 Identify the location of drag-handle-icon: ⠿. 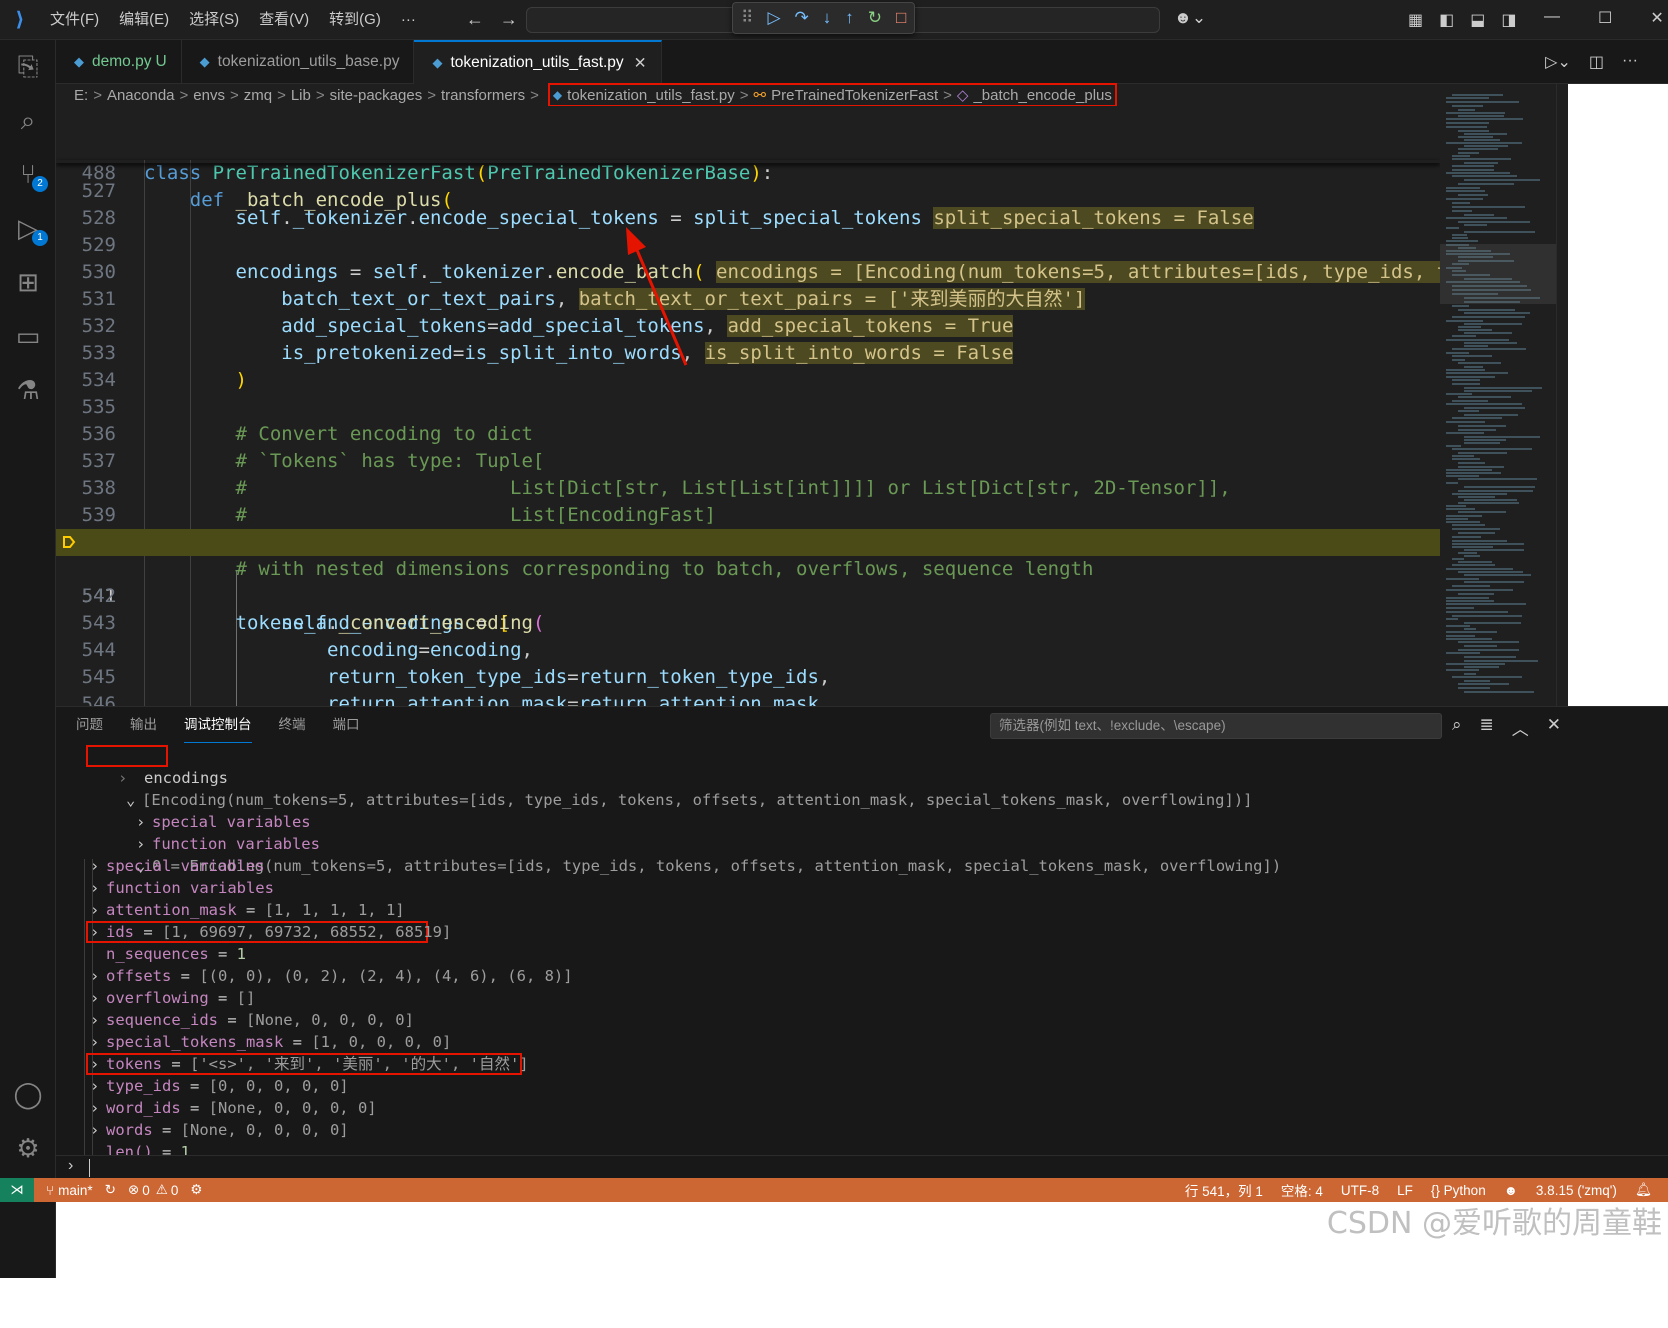
(747, 18).